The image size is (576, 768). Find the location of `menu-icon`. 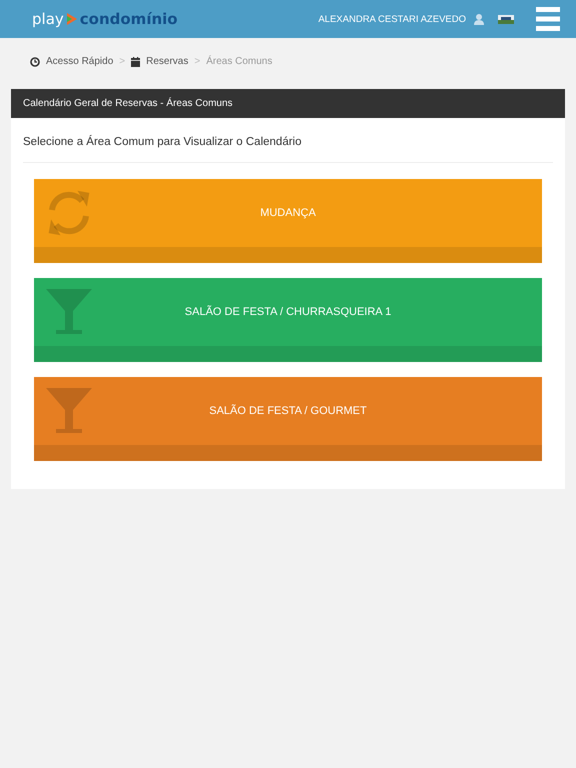

menu-icon is located at coordinates (548, 19).